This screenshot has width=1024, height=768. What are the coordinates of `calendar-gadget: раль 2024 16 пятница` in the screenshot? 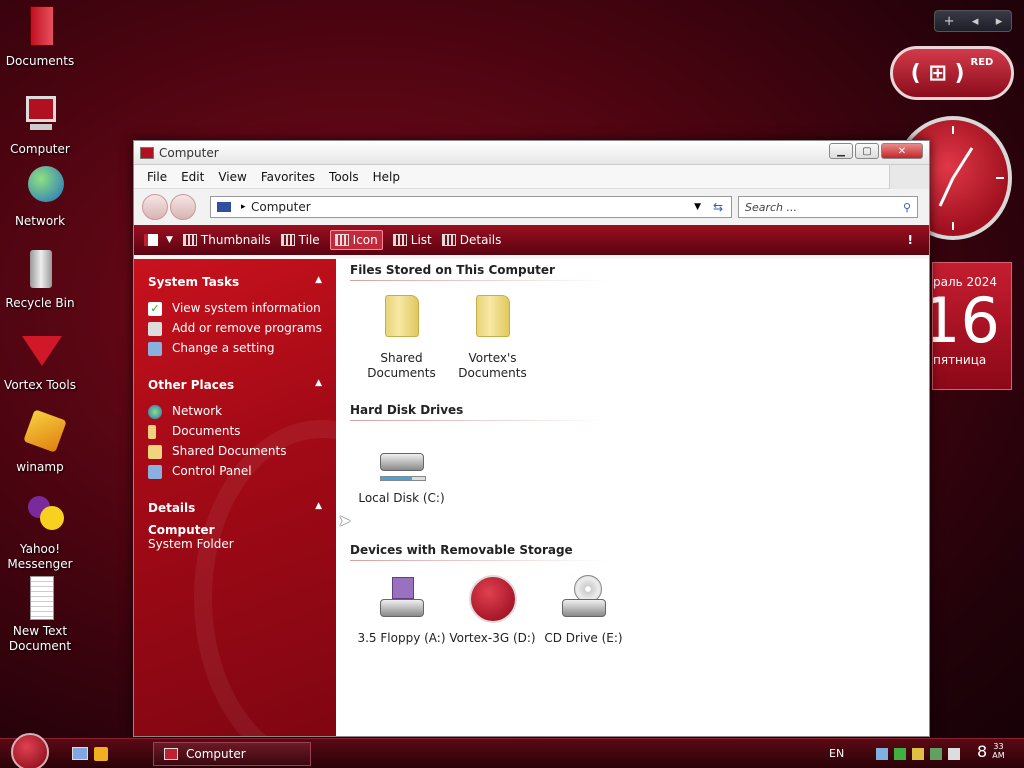 It's located at (972, 326).